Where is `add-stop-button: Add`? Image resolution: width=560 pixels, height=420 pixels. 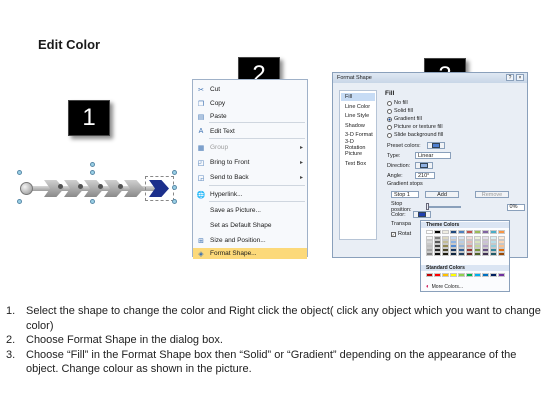 add-stop-button: Add is located at coordinates (442, 194).